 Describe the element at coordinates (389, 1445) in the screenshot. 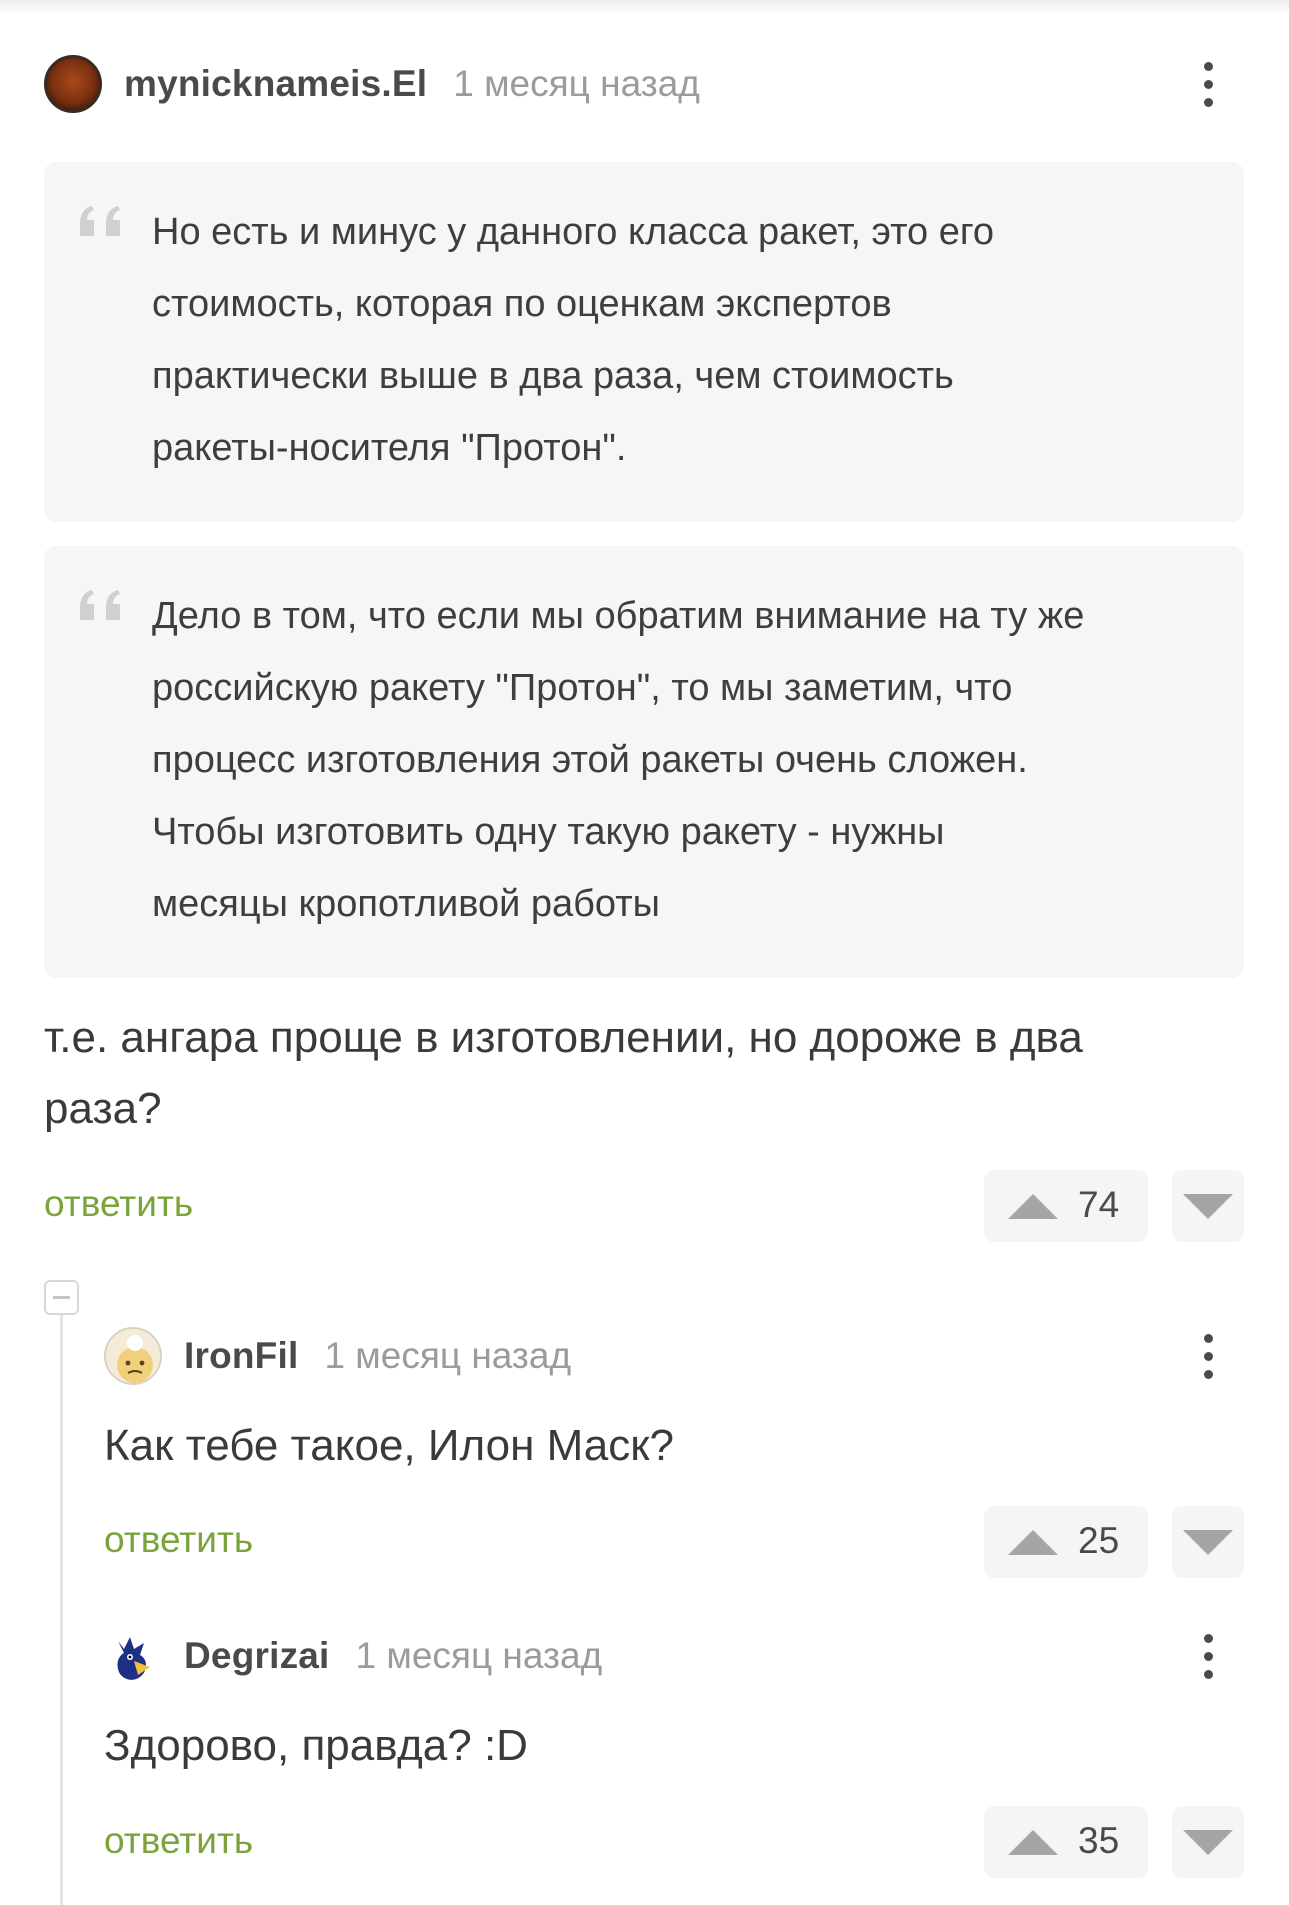

I see `comment-text: Как тебе такое, Илон Маск?` at that location.